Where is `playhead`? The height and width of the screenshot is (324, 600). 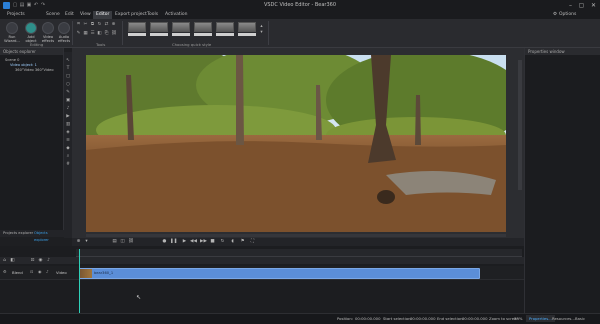 playhead is located at coordinates (79, 281).